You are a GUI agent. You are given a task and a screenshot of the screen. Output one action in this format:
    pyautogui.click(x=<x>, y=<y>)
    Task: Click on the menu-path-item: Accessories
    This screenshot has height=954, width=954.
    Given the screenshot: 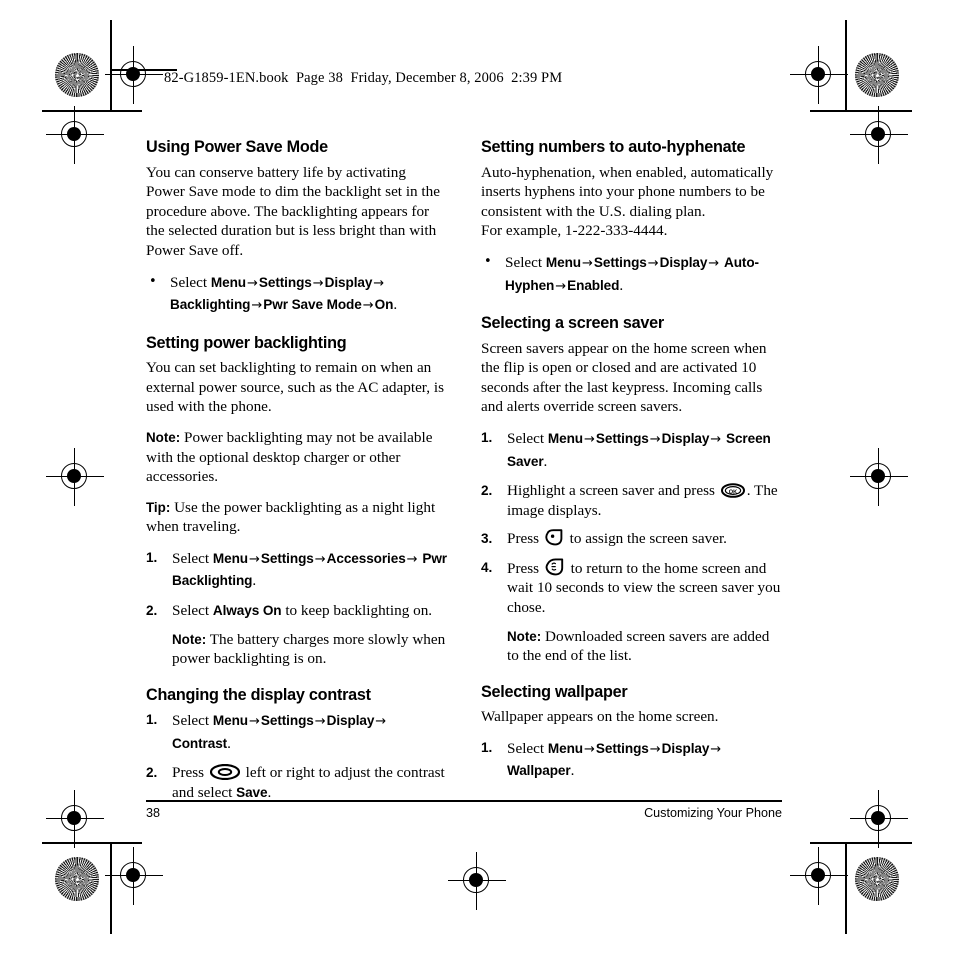 What is the action you would take?
    pyautogui.click(x=366, y=558)
    